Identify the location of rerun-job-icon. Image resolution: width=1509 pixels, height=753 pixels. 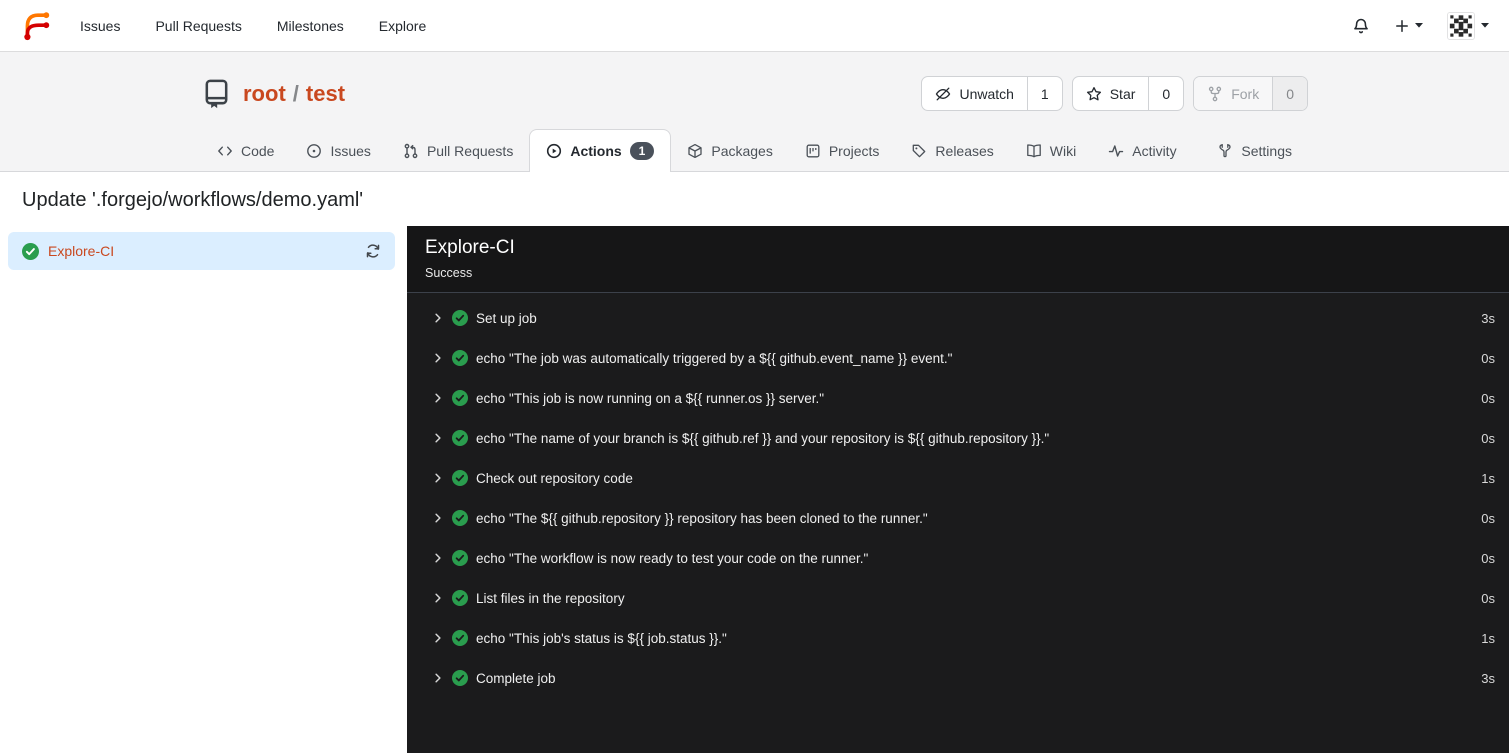
(373, 251).